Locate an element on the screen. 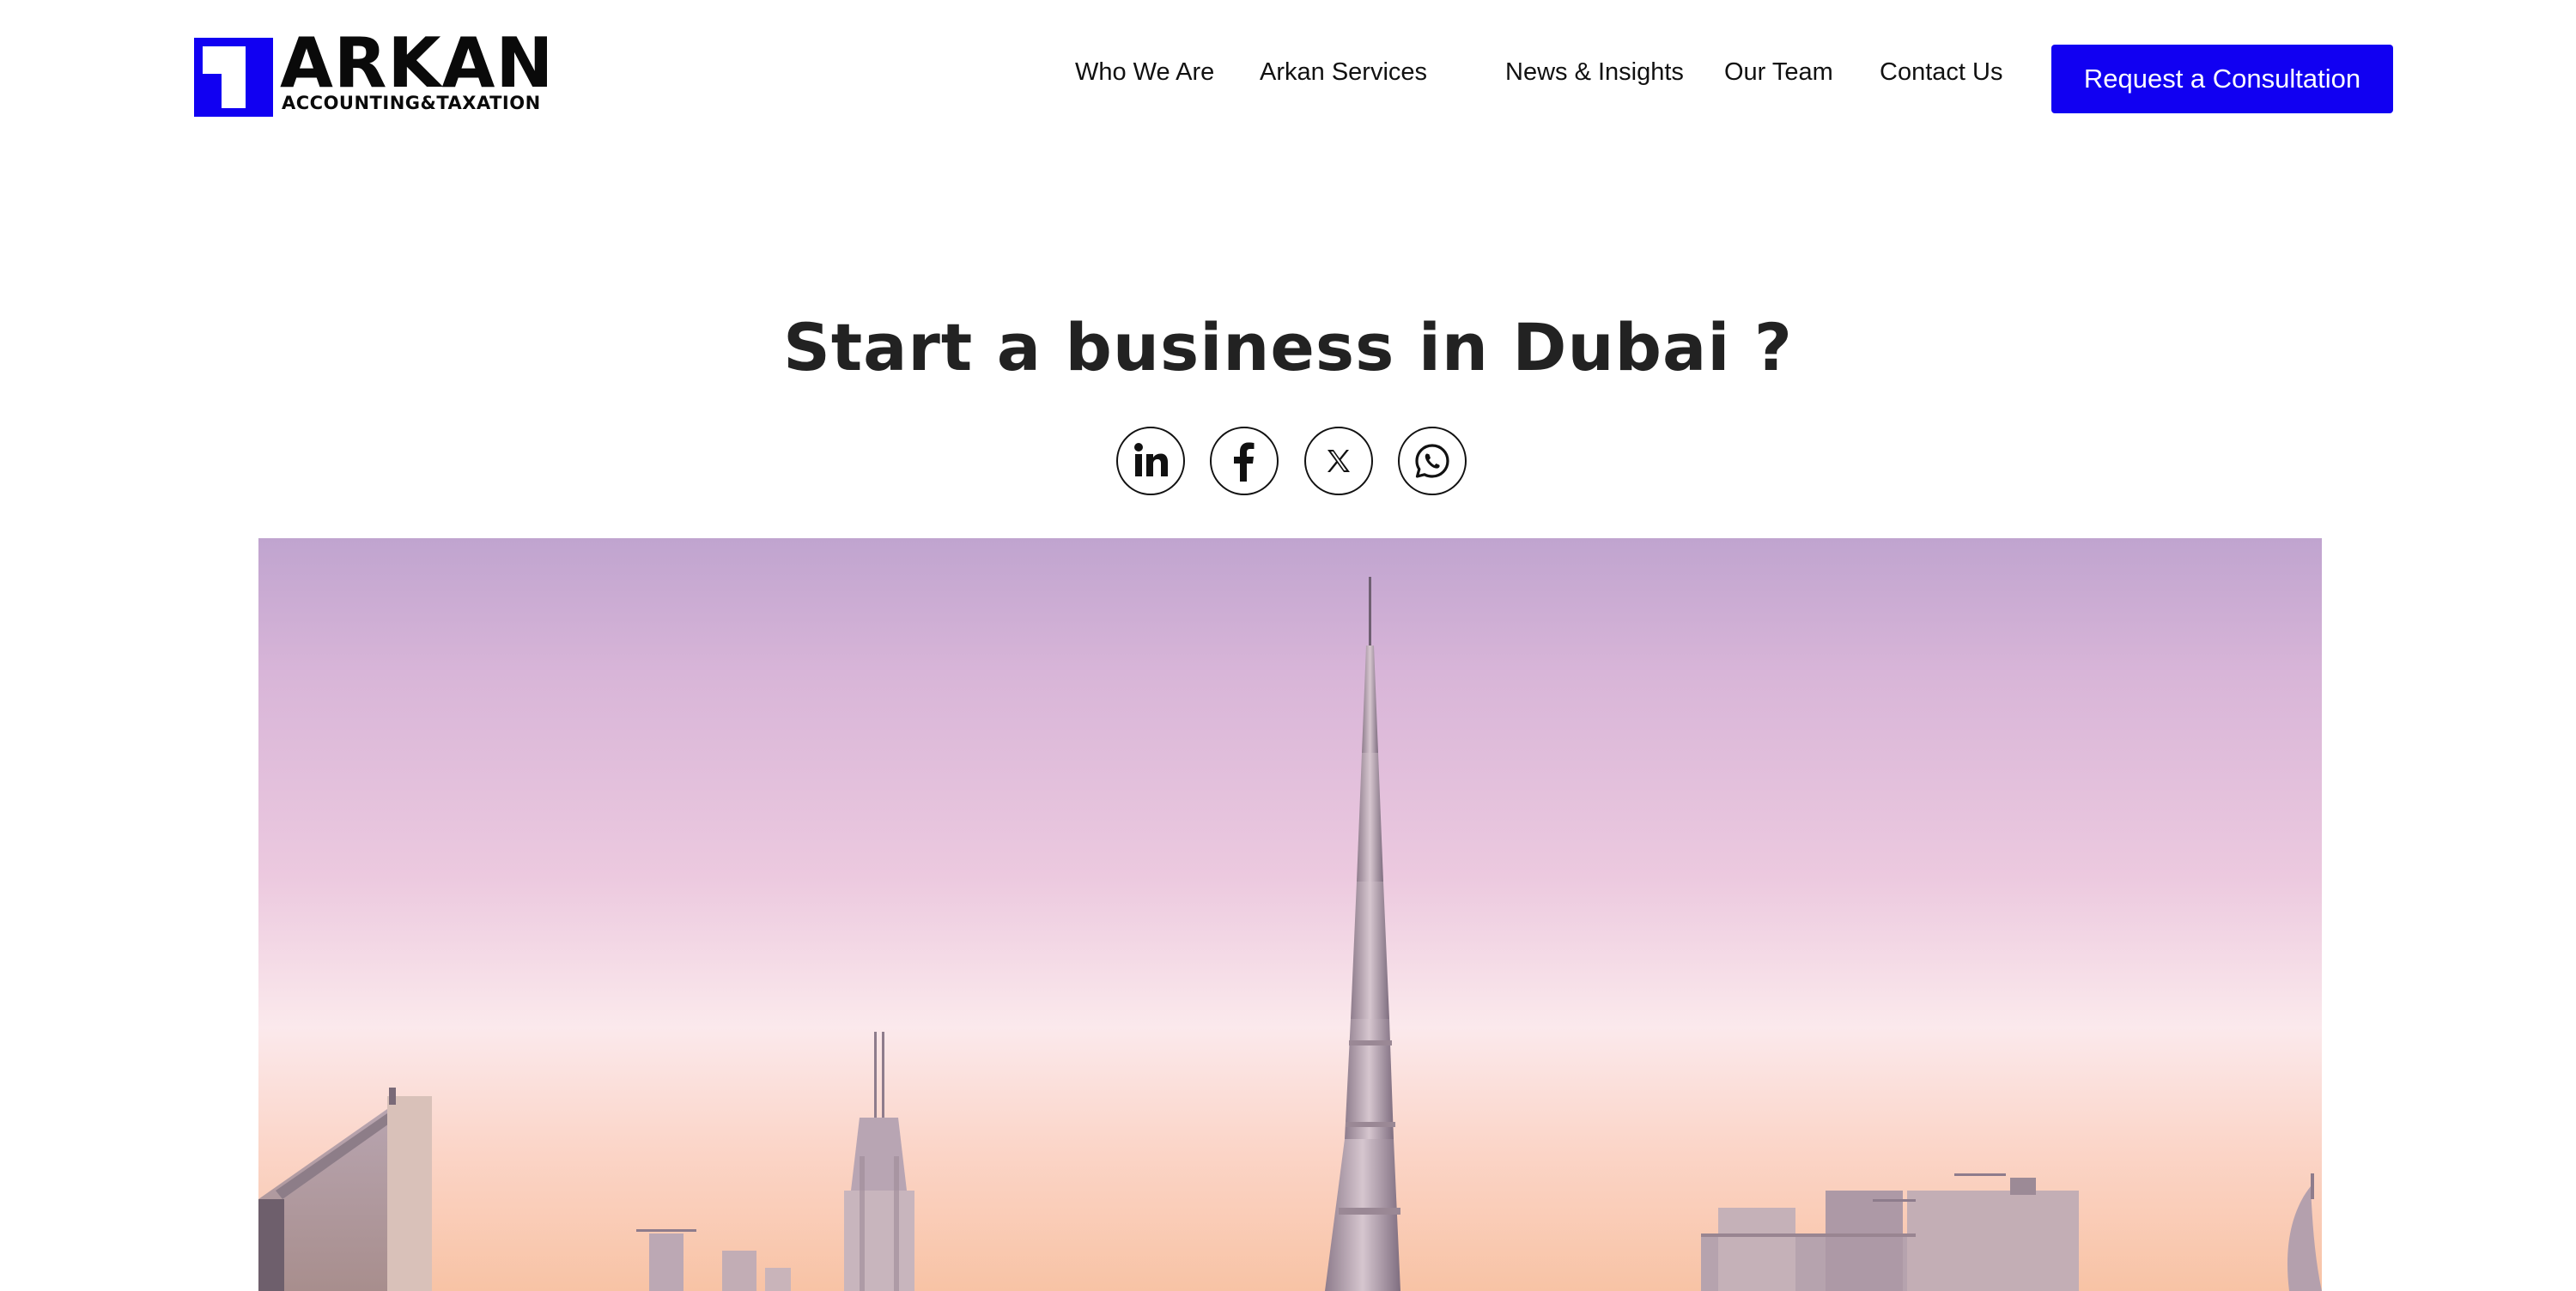 Image resolution: width=2576 pixels, height=1291 pixels. nav-contact-us: Contact Us is located at coordinates (1941, 73).